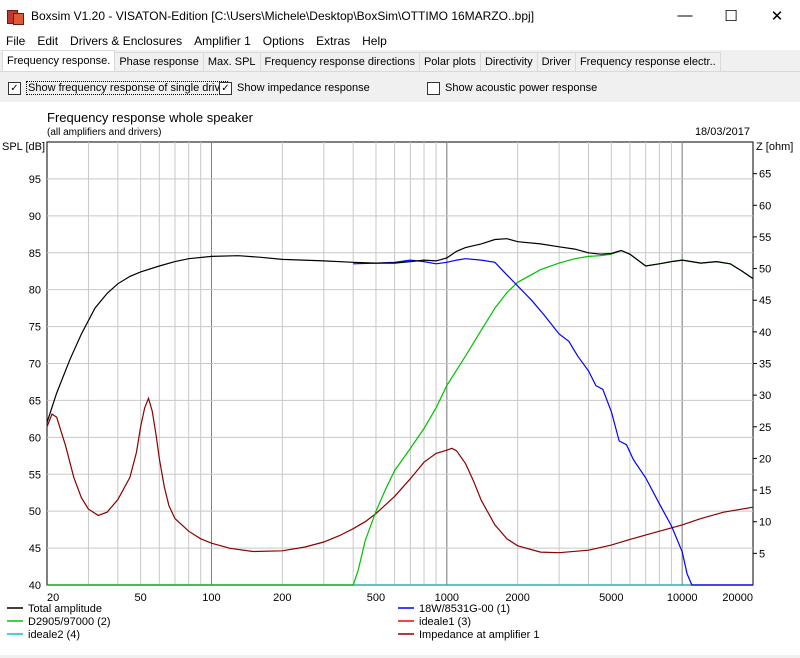 The image size is (800, 658). Describe the element at coordinates (211, 598) in the screenshot. I see `x-tick-label: 100` at that location.